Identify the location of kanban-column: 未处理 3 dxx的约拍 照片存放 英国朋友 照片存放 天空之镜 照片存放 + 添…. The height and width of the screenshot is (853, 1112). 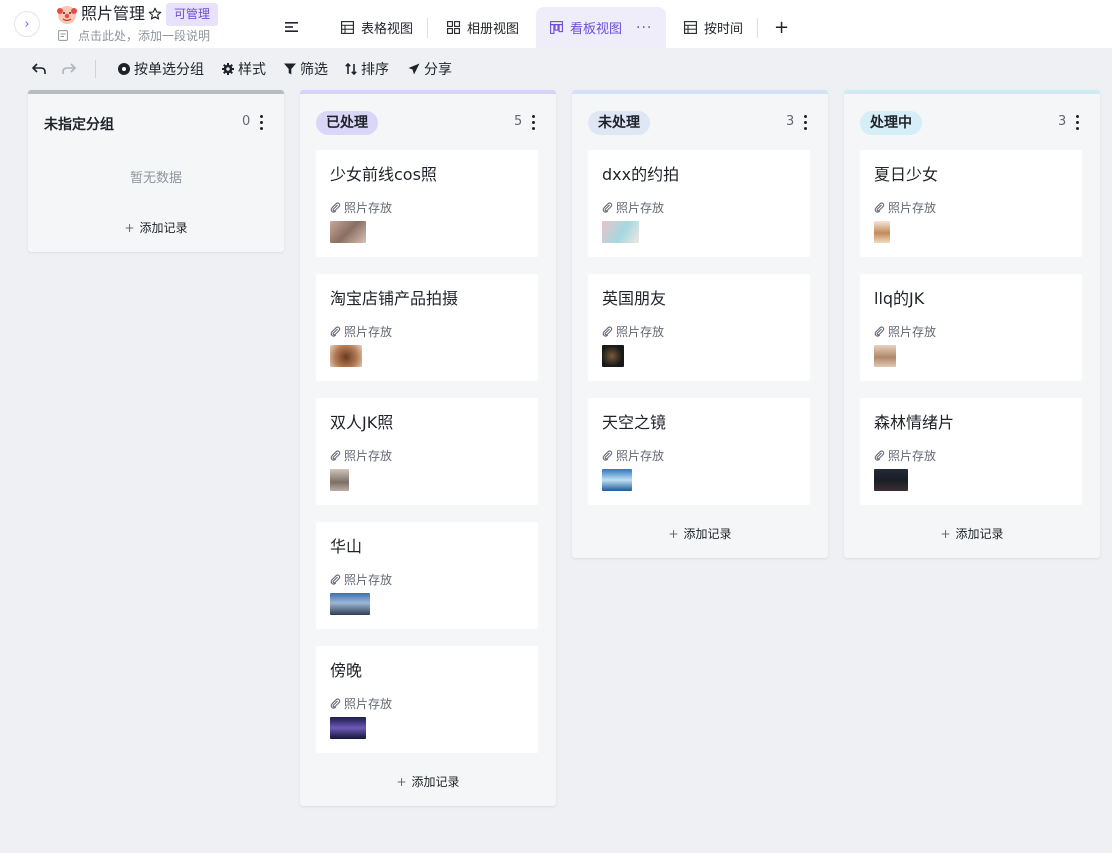
(700, 324).